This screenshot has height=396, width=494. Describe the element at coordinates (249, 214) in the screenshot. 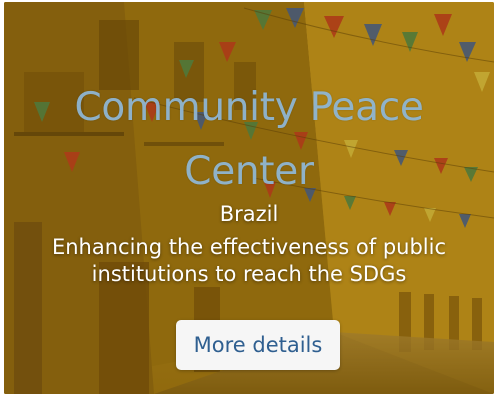

I see `card-country: Brazil` at that location.